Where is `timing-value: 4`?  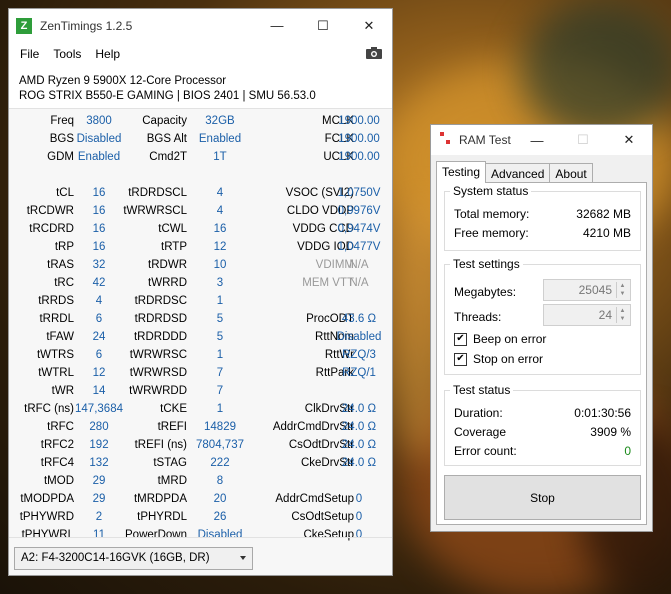 timing-value: 4 is located at coordinates (220, 193).